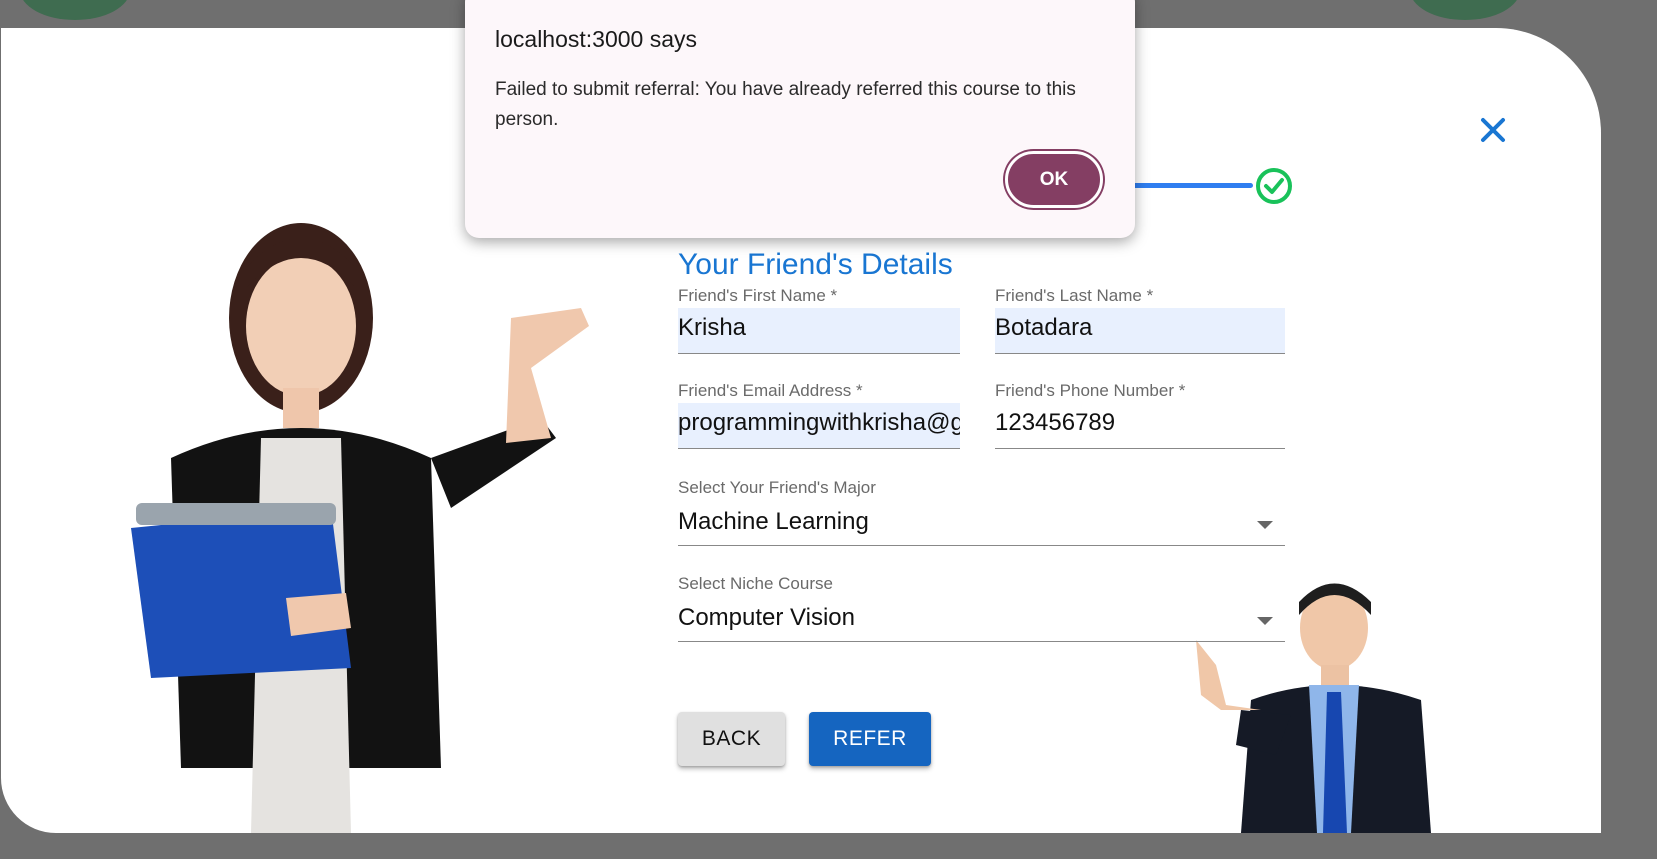  I want to click on email-label: Friend's Email Address *, so click(770, 390).